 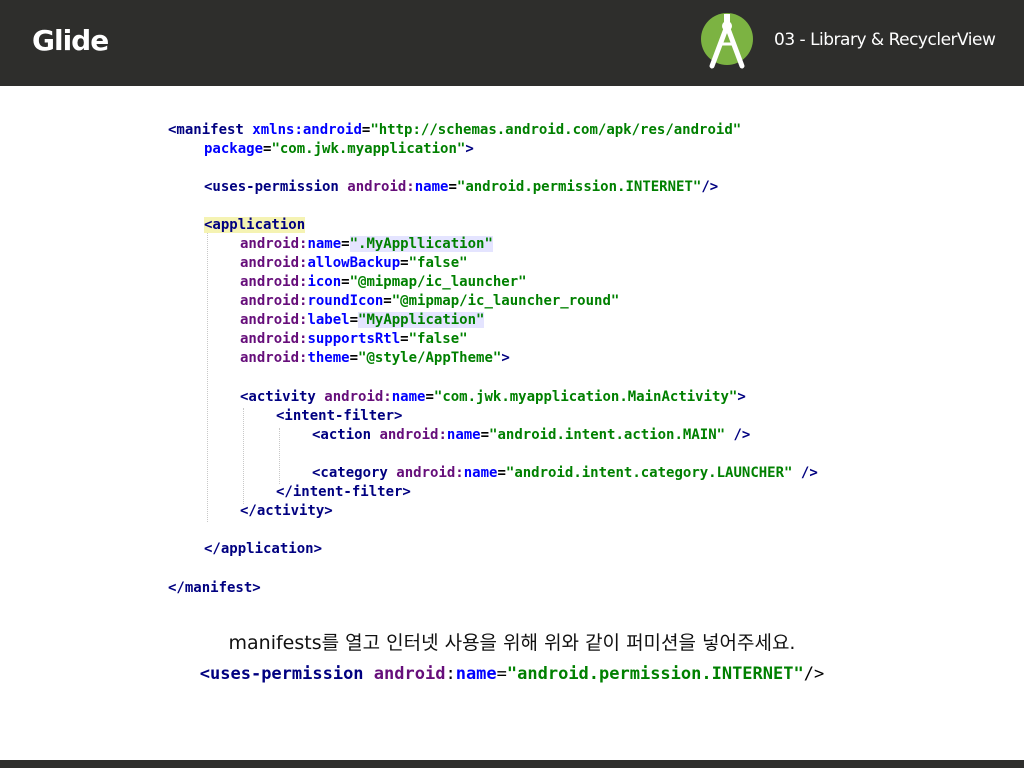 What do you see at coordinates (362, 320) in the screenshot?
I see `code-line: android:label="MyApplication"` at bounding box center [362, 320].